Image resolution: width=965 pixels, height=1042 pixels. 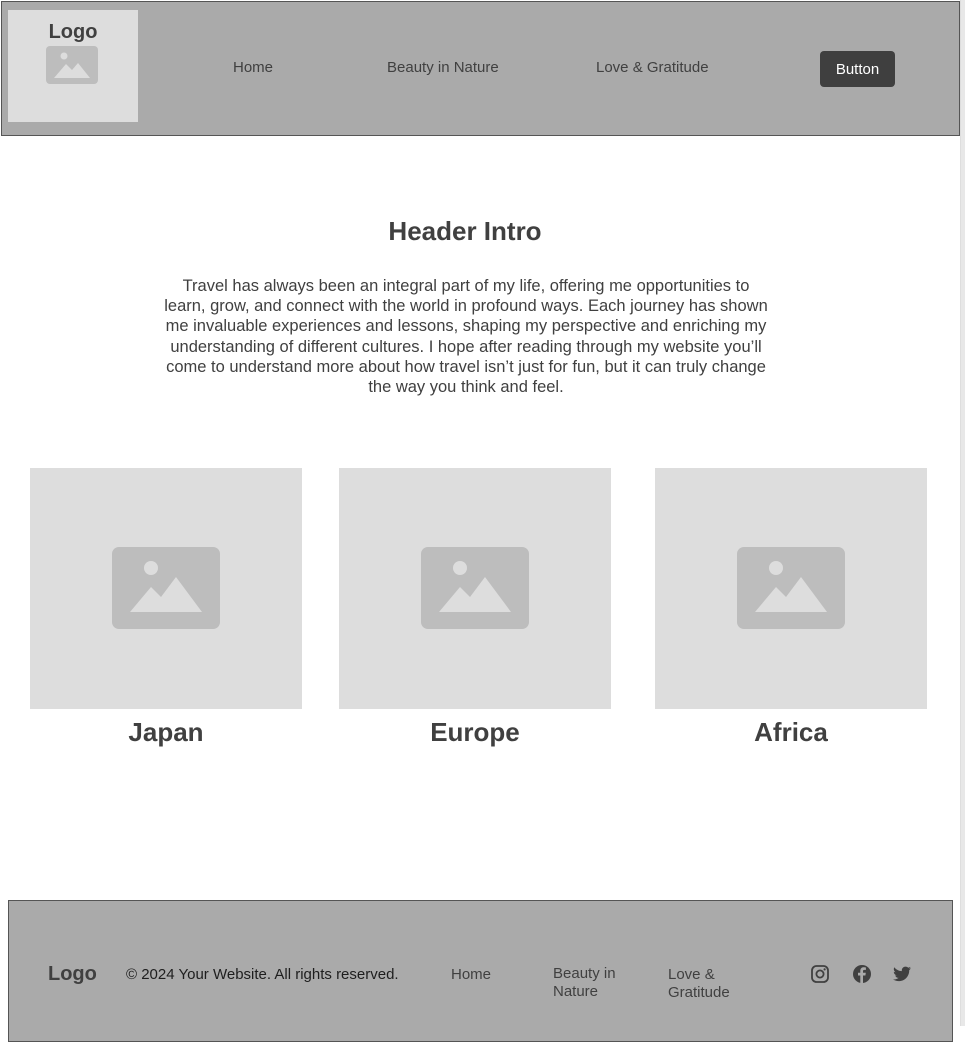 What do you see at coordinates (72, 974) in the screenshot?
I see `footer-logo: Logo` at bounding box center [72, 974].